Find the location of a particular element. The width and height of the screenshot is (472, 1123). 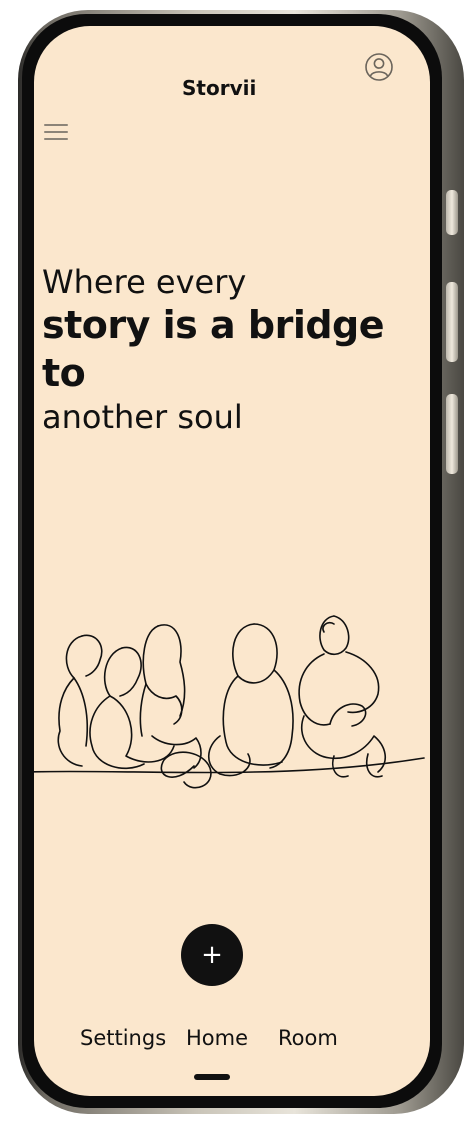

nav-item-settings: Settings is located at coordinates (123, 1038).